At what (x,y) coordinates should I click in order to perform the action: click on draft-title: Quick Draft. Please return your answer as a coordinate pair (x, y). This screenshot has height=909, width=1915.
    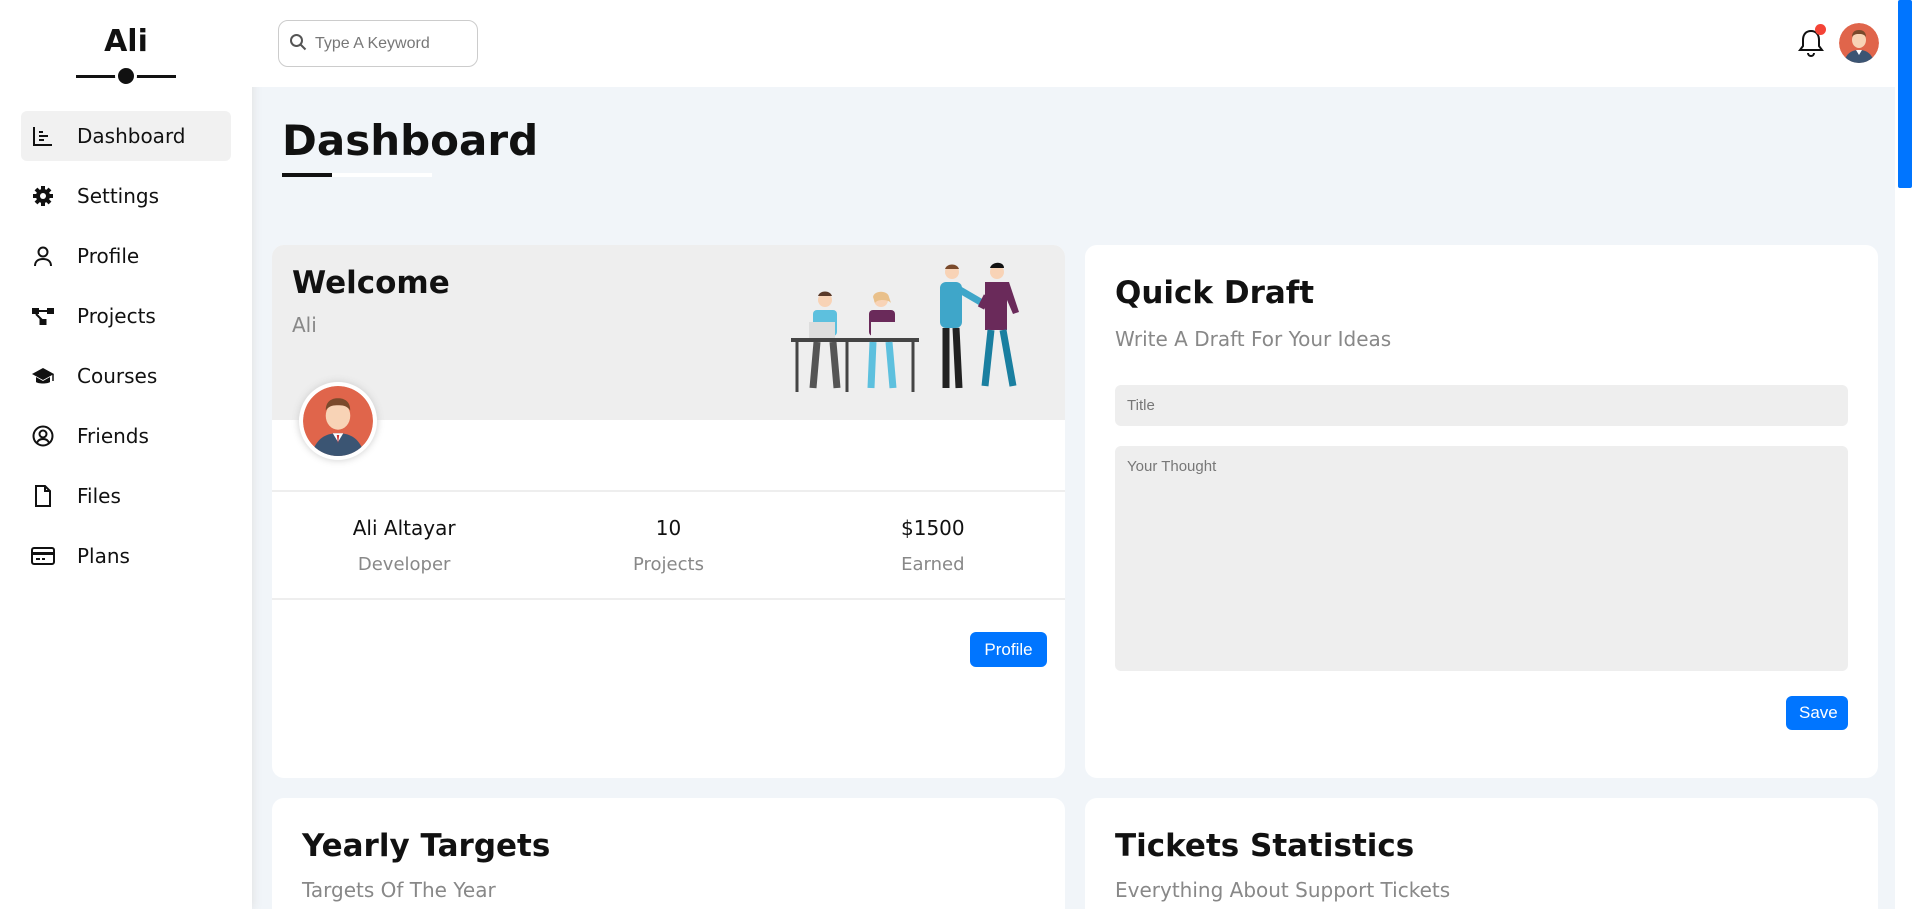
    Looking at the image, I should click on (1215, 293).